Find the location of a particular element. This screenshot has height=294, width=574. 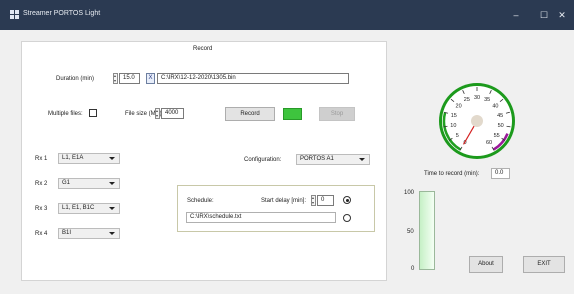

start-delay-label: Start delay [min]: is located at coordinates (284, 201).